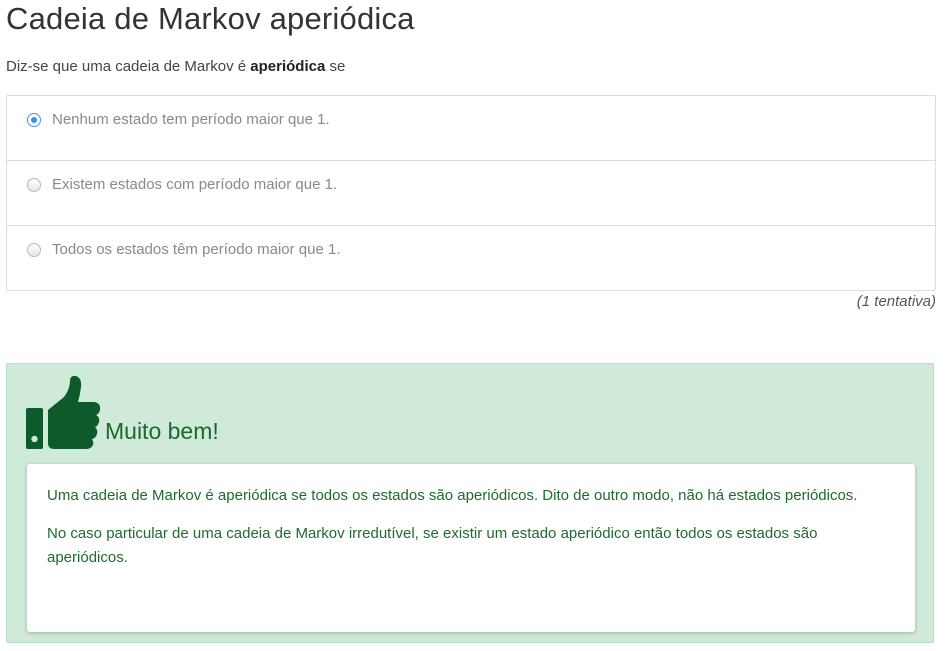 This screenshot has height=651, width=945. I want to click on prompt-prefix: Diz-se que uma cadeia de Markov é, so click(128, 66).